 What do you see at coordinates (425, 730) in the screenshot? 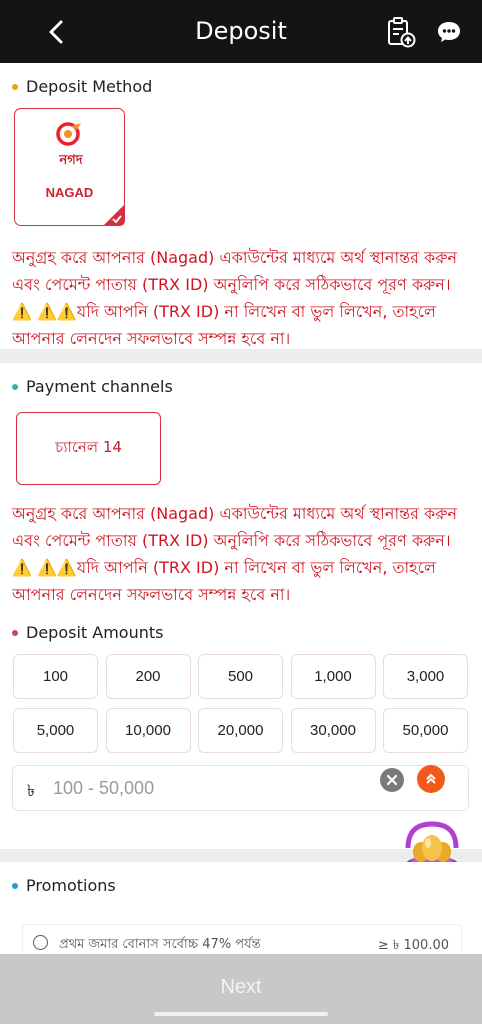
I see `amount-option: 50,000` at bounding box center [425, 730].